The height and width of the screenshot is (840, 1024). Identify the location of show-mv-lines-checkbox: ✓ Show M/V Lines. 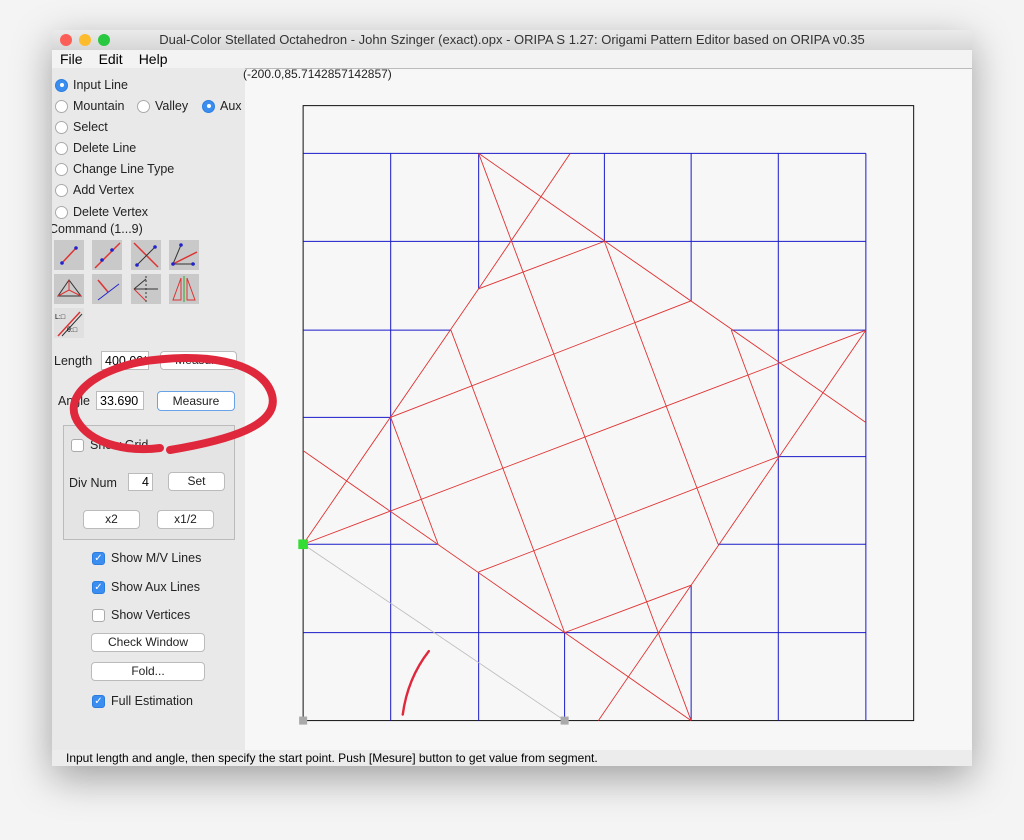
(146, 558).